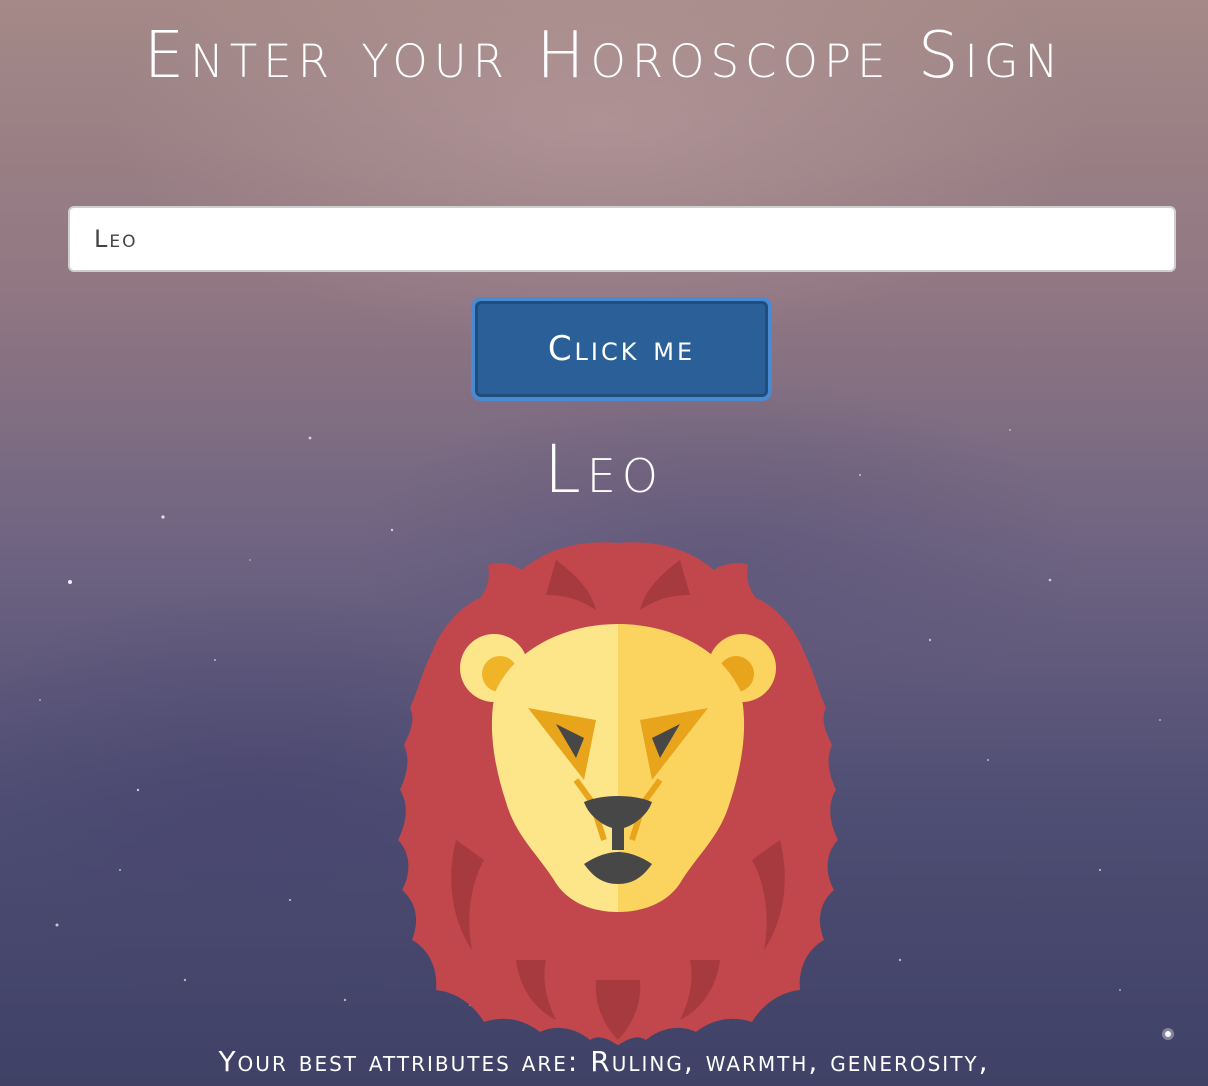 The image size is (1208, 1086). What do you see at coordinates (622, 239) in the screenshot?
I see `horoscope-sign-input` at bounding box center [622, 239].